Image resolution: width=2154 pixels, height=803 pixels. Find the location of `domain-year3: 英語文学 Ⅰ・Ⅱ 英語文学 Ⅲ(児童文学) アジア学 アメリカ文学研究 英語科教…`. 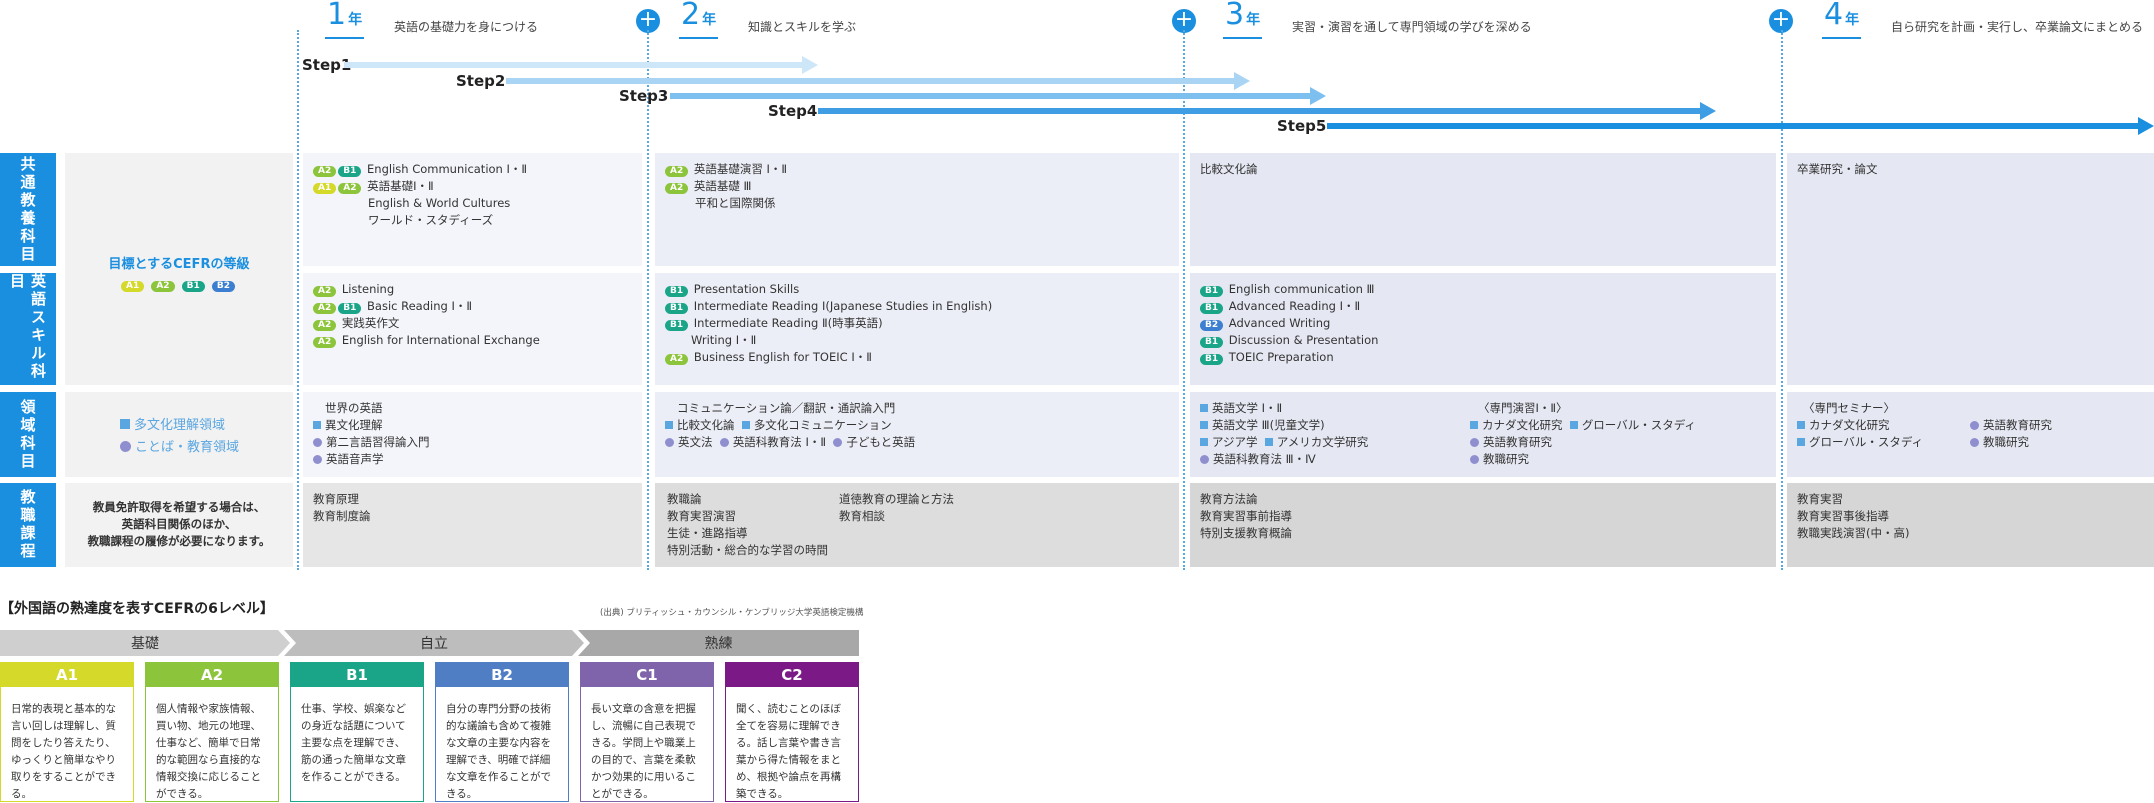

domain-year3: 英語文学 Ⅰ・Ⅱ 英語文学 Ⅲ(児童文学) アジア学 アメリカ文学研究 英語科教… is located at coordinates (1483, 434).